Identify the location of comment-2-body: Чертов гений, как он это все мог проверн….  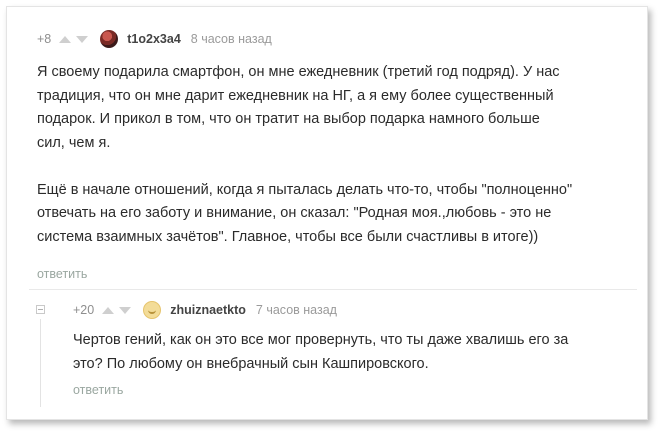
(355, 352).